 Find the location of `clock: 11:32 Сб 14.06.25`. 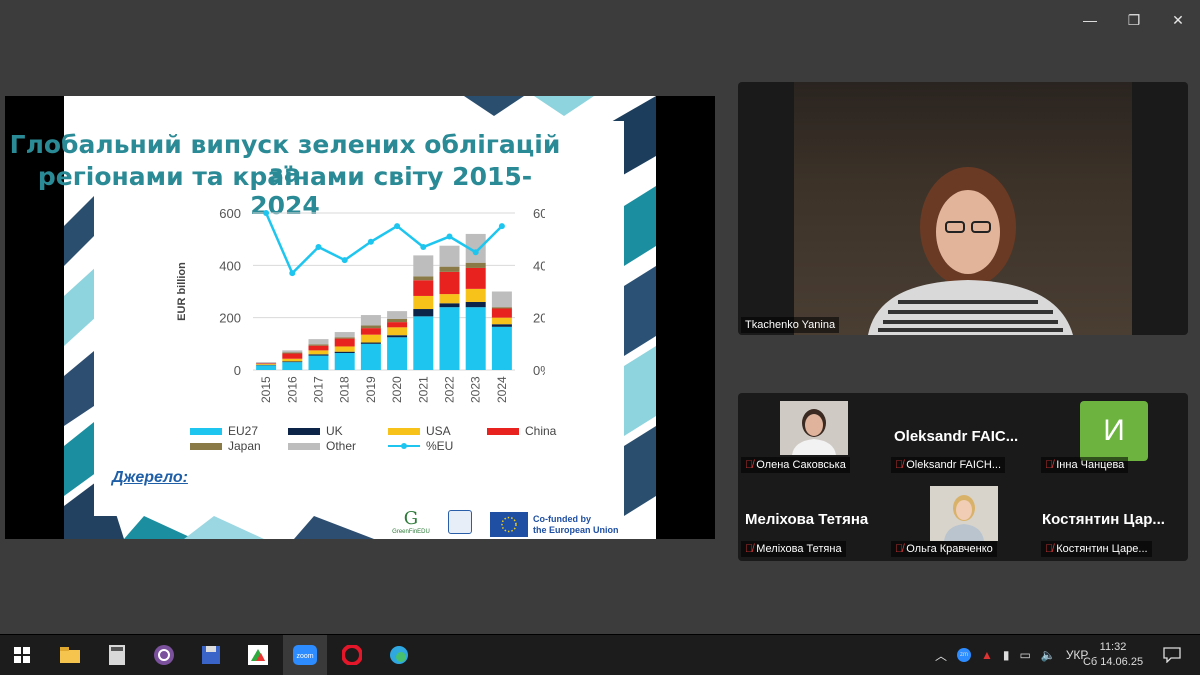

clock: 11:32 Сб 14.06.25 is located at coordinates (1113, 655).